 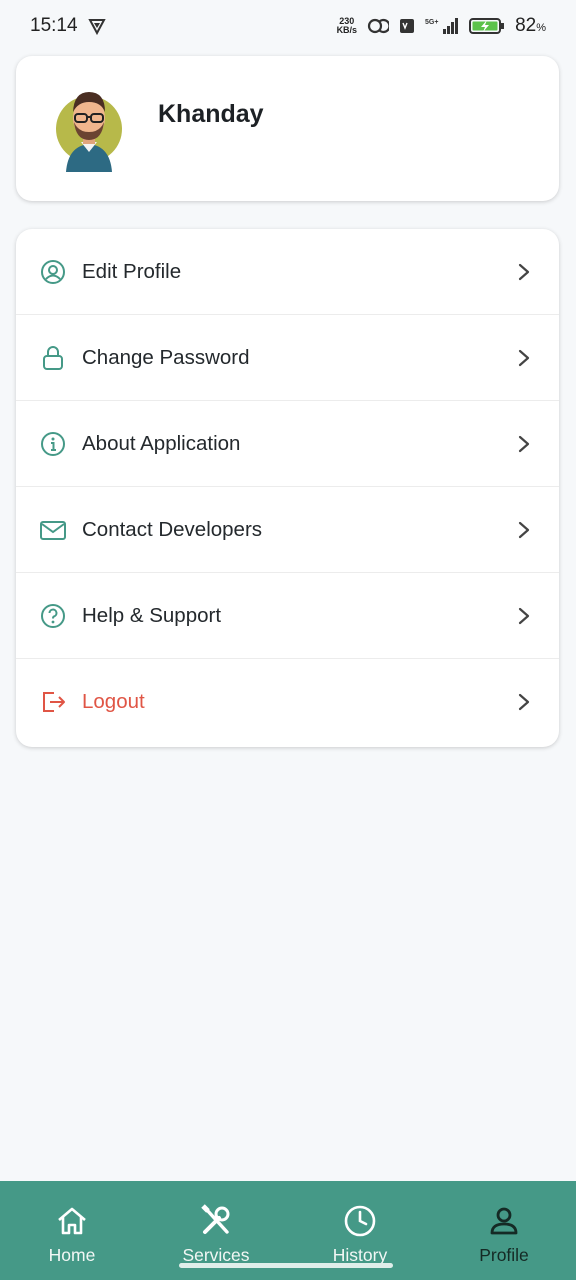 I want to click on menu-item-label: About Application, so click(x=161, y=443).